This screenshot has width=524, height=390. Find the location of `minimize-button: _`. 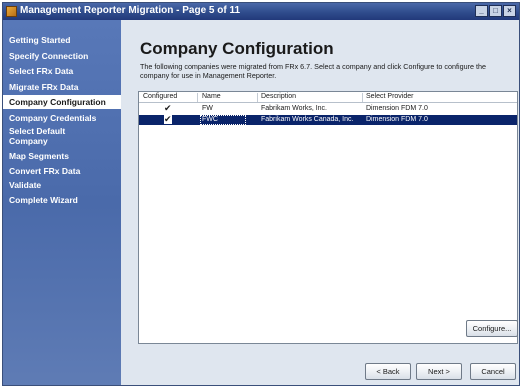

minimize-button: _ is located at coordinates (481, 11).